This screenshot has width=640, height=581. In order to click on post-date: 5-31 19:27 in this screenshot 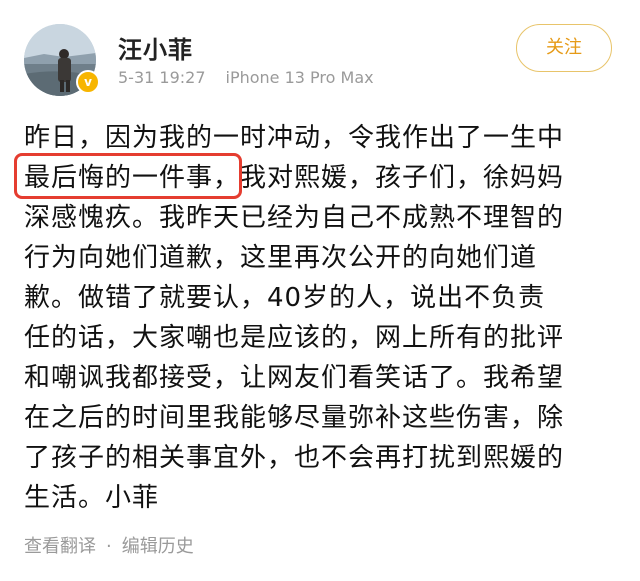, I will do `click(162, 77)`.